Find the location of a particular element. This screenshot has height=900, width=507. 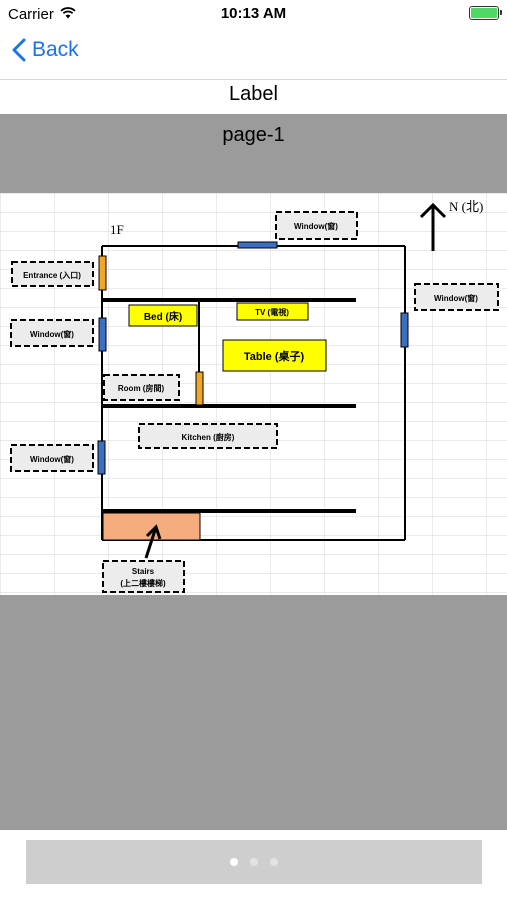

page-control is located at coordinates (254, 862).